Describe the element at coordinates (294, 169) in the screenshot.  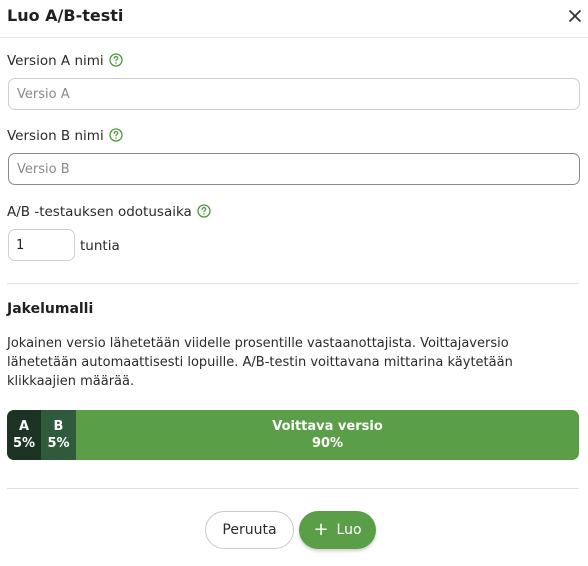
I see `version-b-input` at that location.